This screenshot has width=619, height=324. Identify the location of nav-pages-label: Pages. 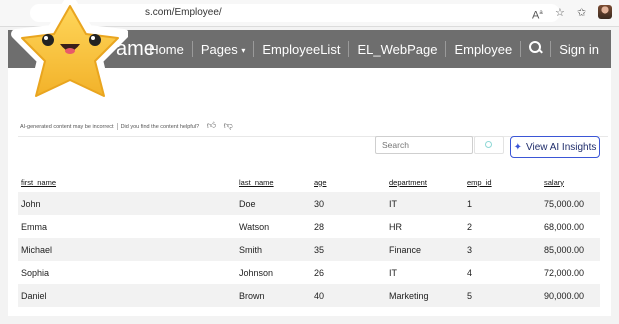
(219, 49).